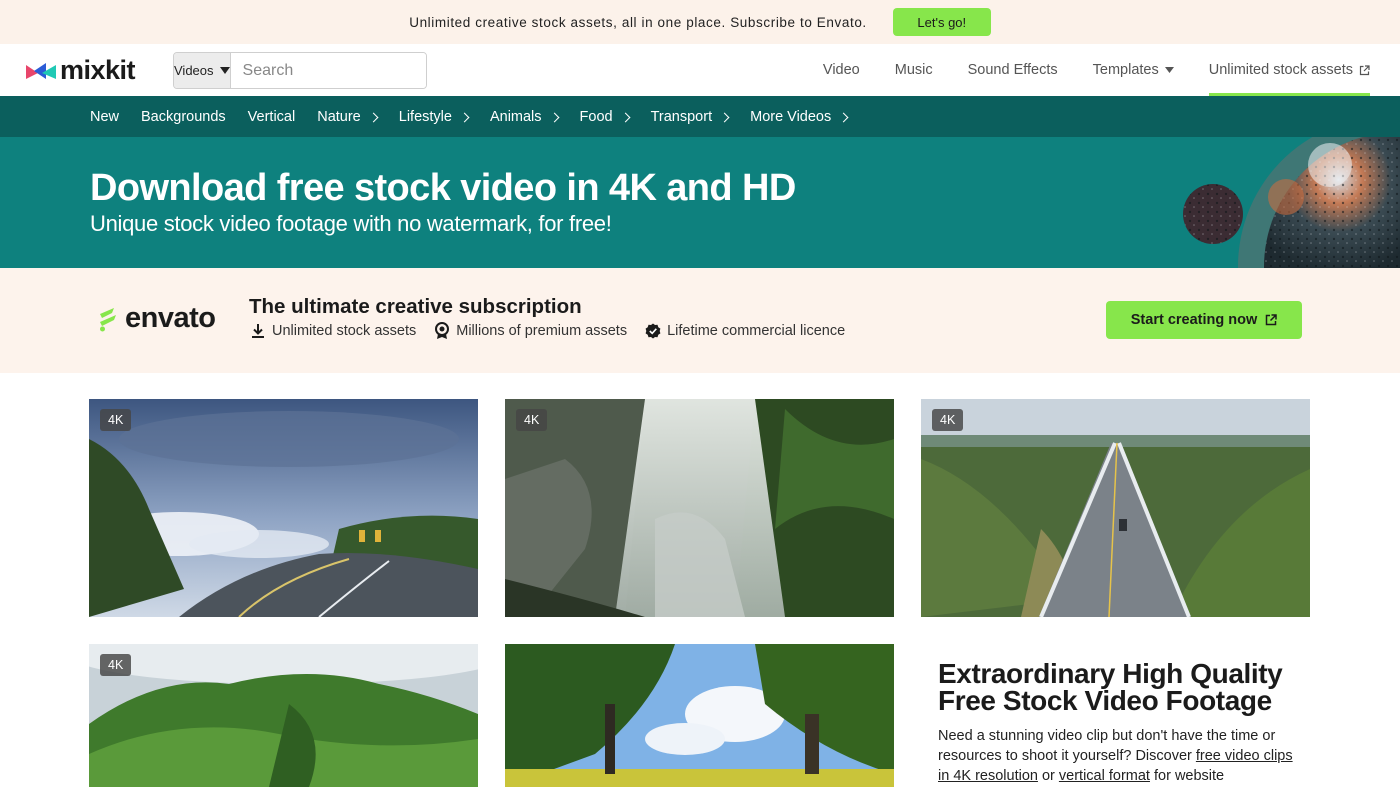  What do you see at coordinates (328, 70) in the screenshot?
I see `search-input` at bounding box center [328, 70].